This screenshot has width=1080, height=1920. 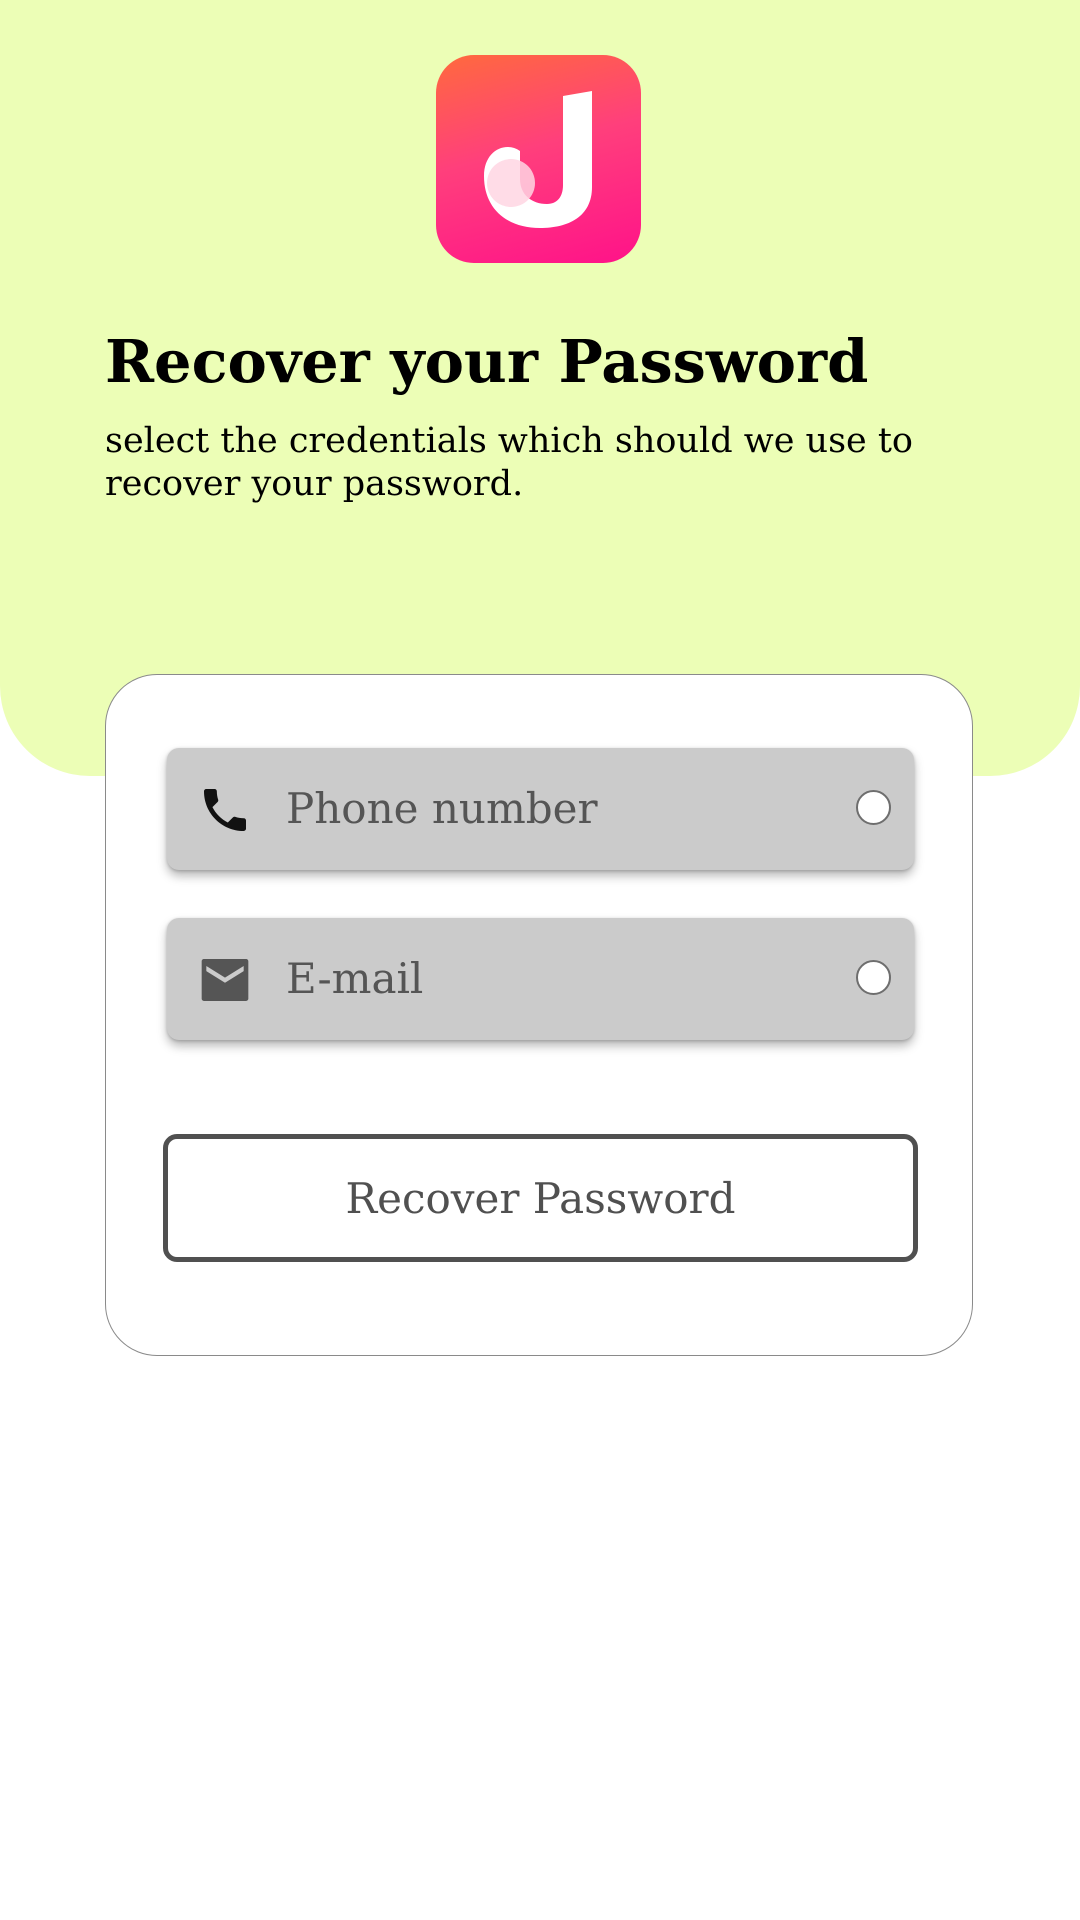 I want to click on email-label: E-mail, so click(x=355, y=978).